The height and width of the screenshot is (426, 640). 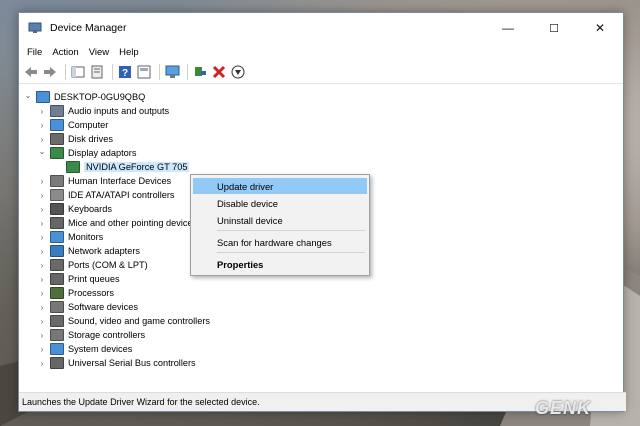 I want to click on toolbar: ?, so click(x=321, y=72).